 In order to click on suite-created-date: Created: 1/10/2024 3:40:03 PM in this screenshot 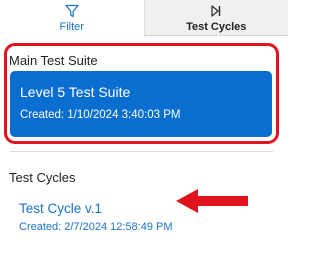, I will do `click(100, 115)`.